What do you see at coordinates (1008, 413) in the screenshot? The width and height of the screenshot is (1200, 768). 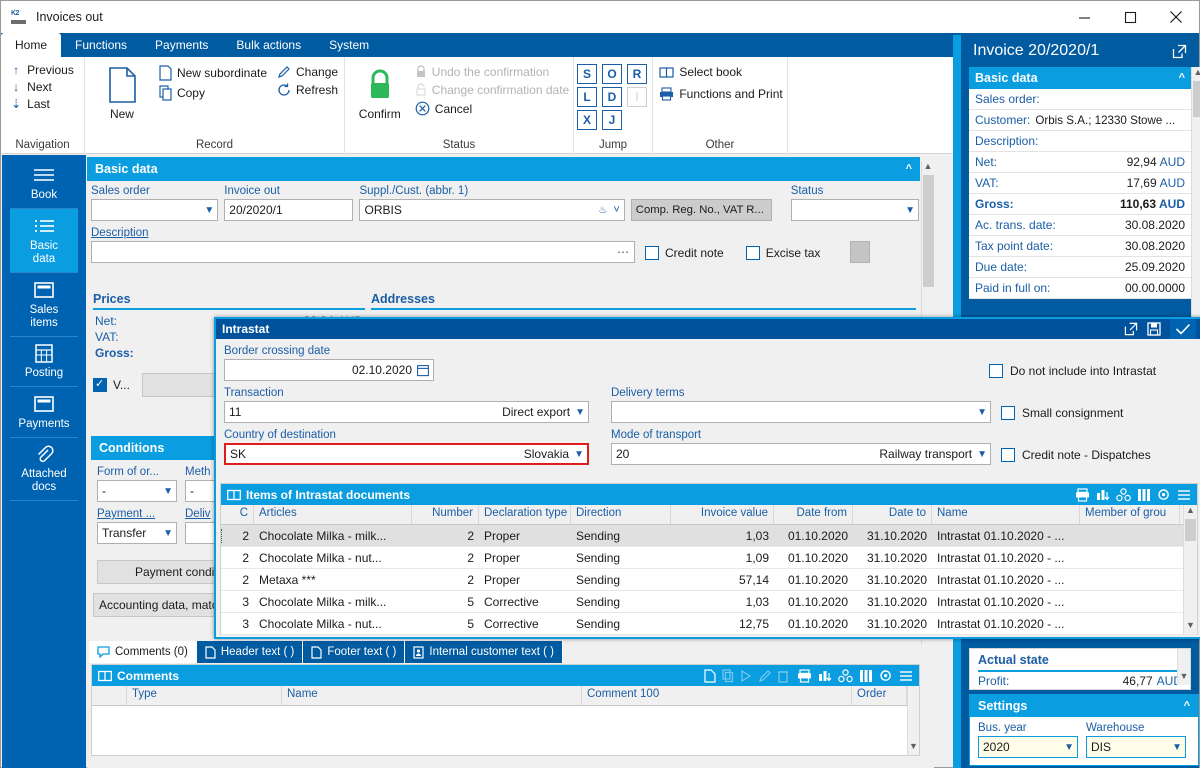 I see `small-consignment-checkbox` at bounding box center [1008, 413].